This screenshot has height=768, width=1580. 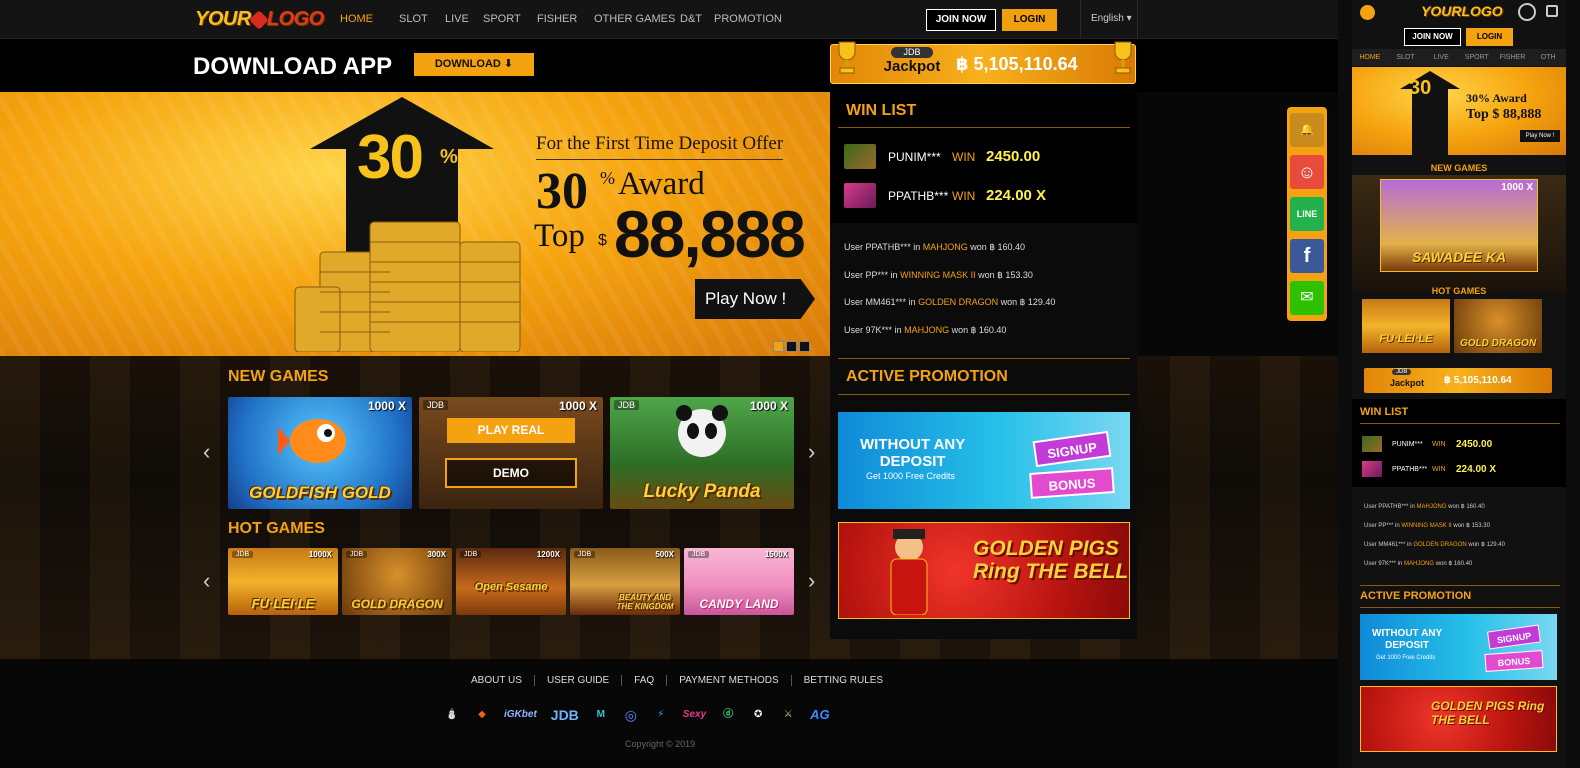 I want to click on provider-logo: iGKbet, so click(x=520, y=715).